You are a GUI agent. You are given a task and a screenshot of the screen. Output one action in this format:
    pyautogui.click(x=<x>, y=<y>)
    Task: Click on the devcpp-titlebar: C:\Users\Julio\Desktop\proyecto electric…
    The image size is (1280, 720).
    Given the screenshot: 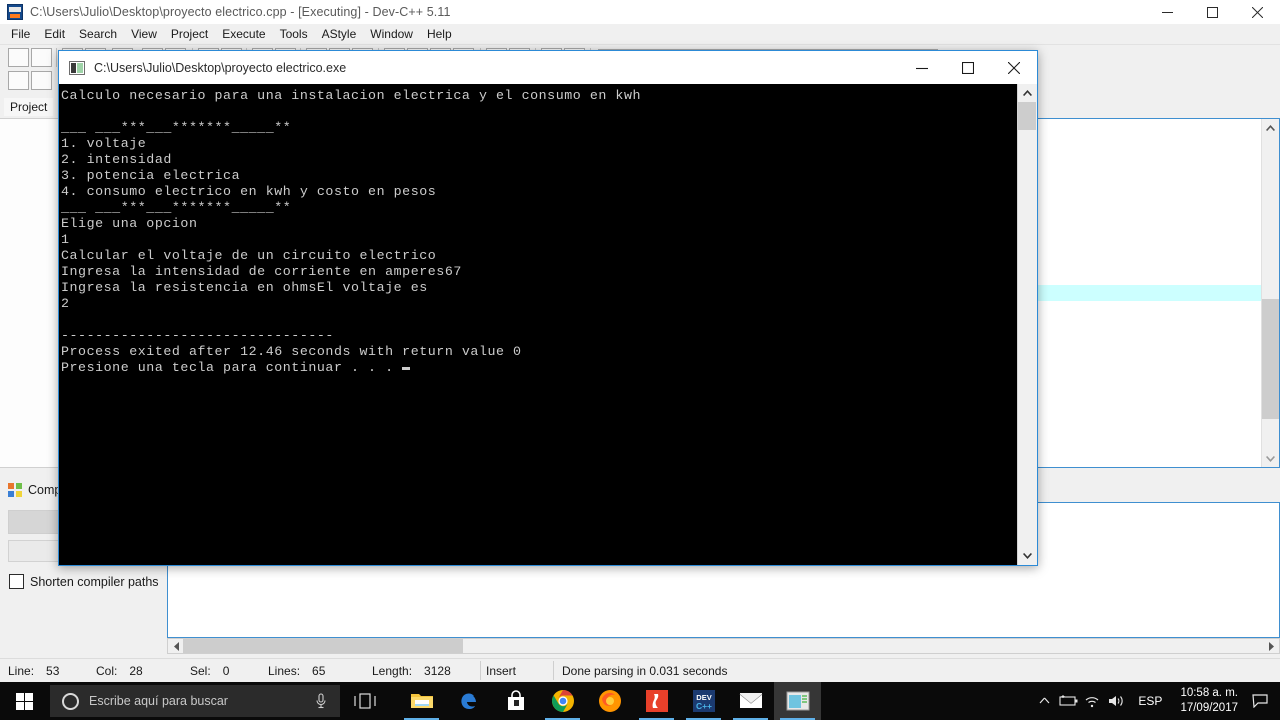 What is the action you would take?
    pyautogui.click(x=640, y=12)
    